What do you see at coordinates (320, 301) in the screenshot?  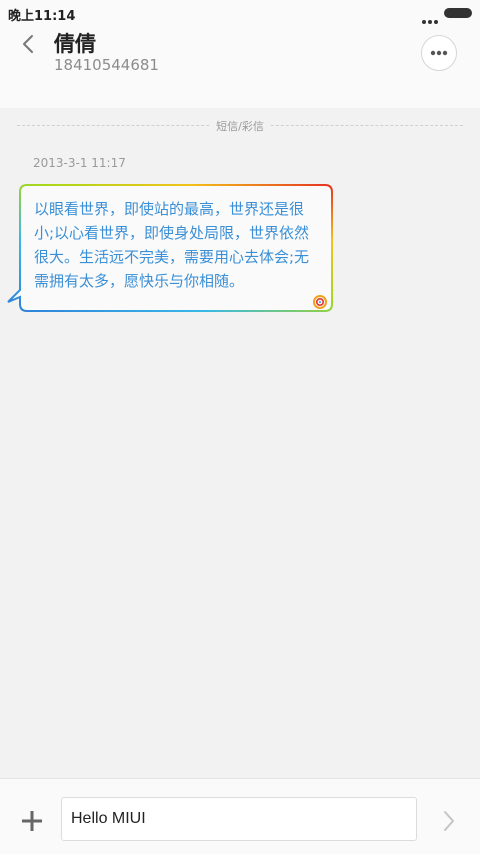 I see `miui-swirl-icon` at bounding box center [320, 301].